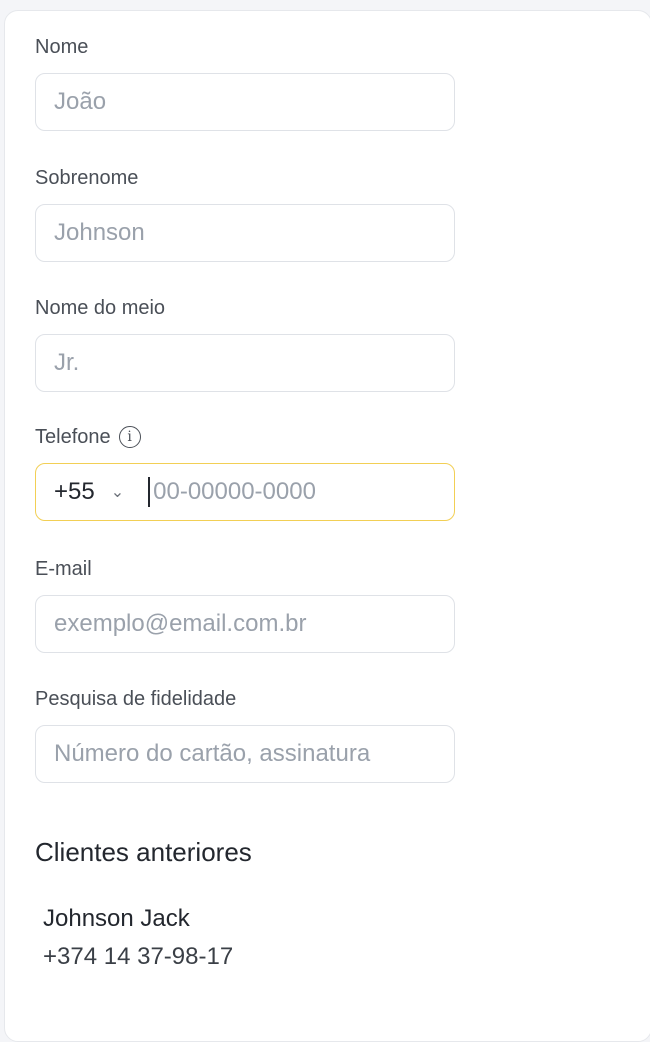 This screenshot has height=1042, width=650. What do you see at coordinates (129, 437) in the screenshot?
I see `info-icon: i` at bounding box center [129, 437].